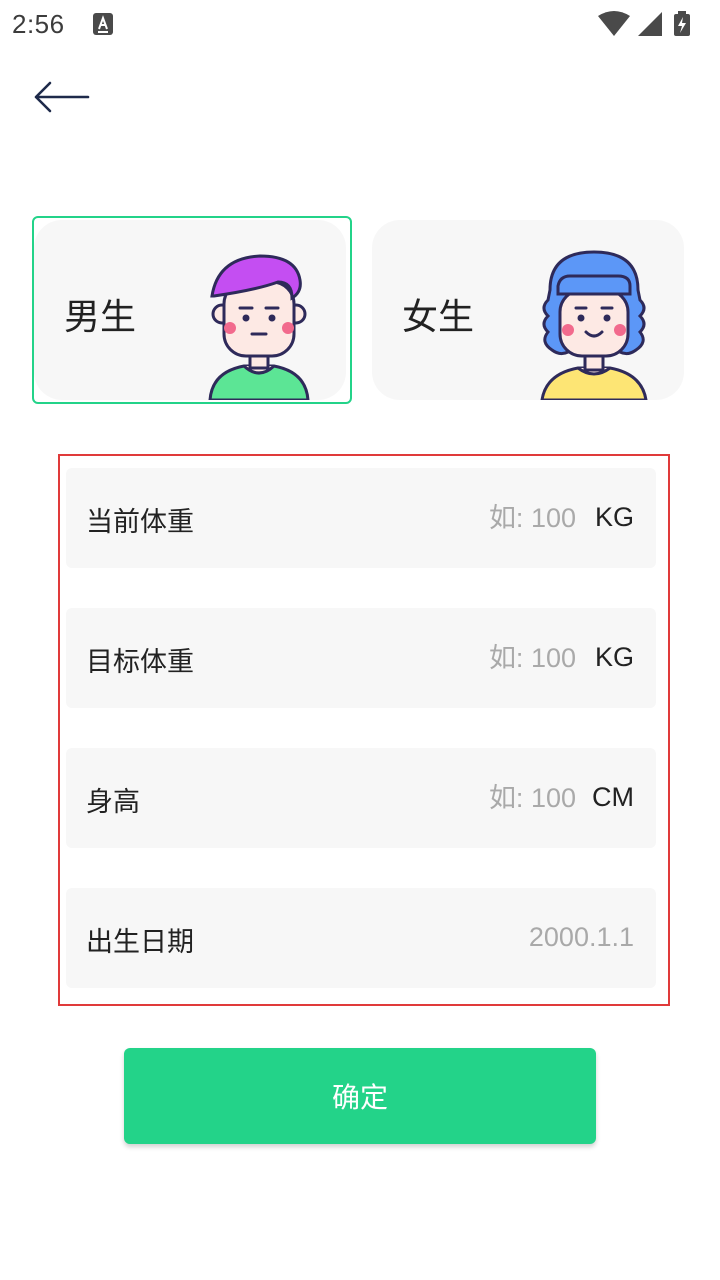 The image size is (720, 1280). Describe the element at coordinates (190, 310) in the screenshot. I see `gender-card-male: 男生` at that location.